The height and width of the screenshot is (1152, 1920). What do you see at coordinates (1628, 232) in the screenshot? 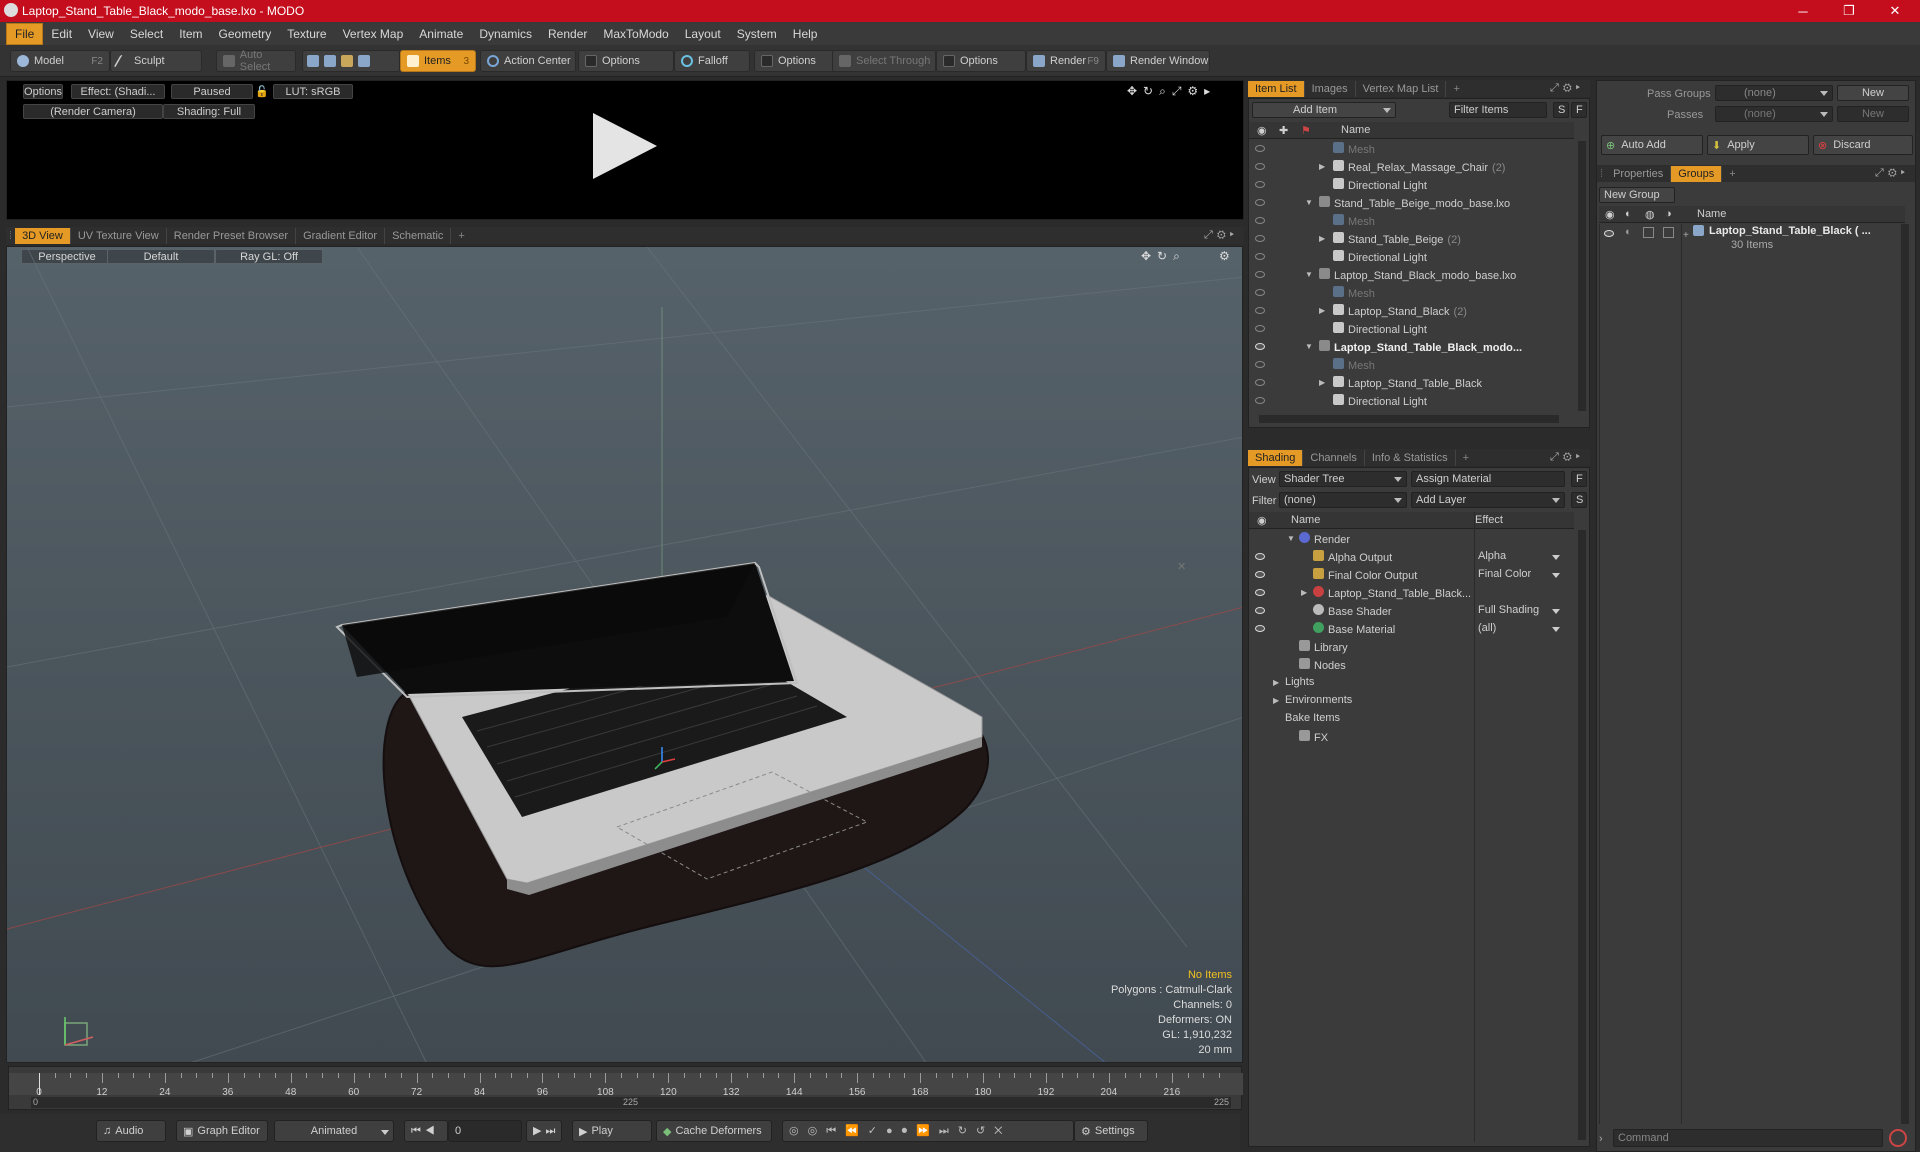
I see `group-render-toggle-icon: ◐` at bounding box center [1628, 232].